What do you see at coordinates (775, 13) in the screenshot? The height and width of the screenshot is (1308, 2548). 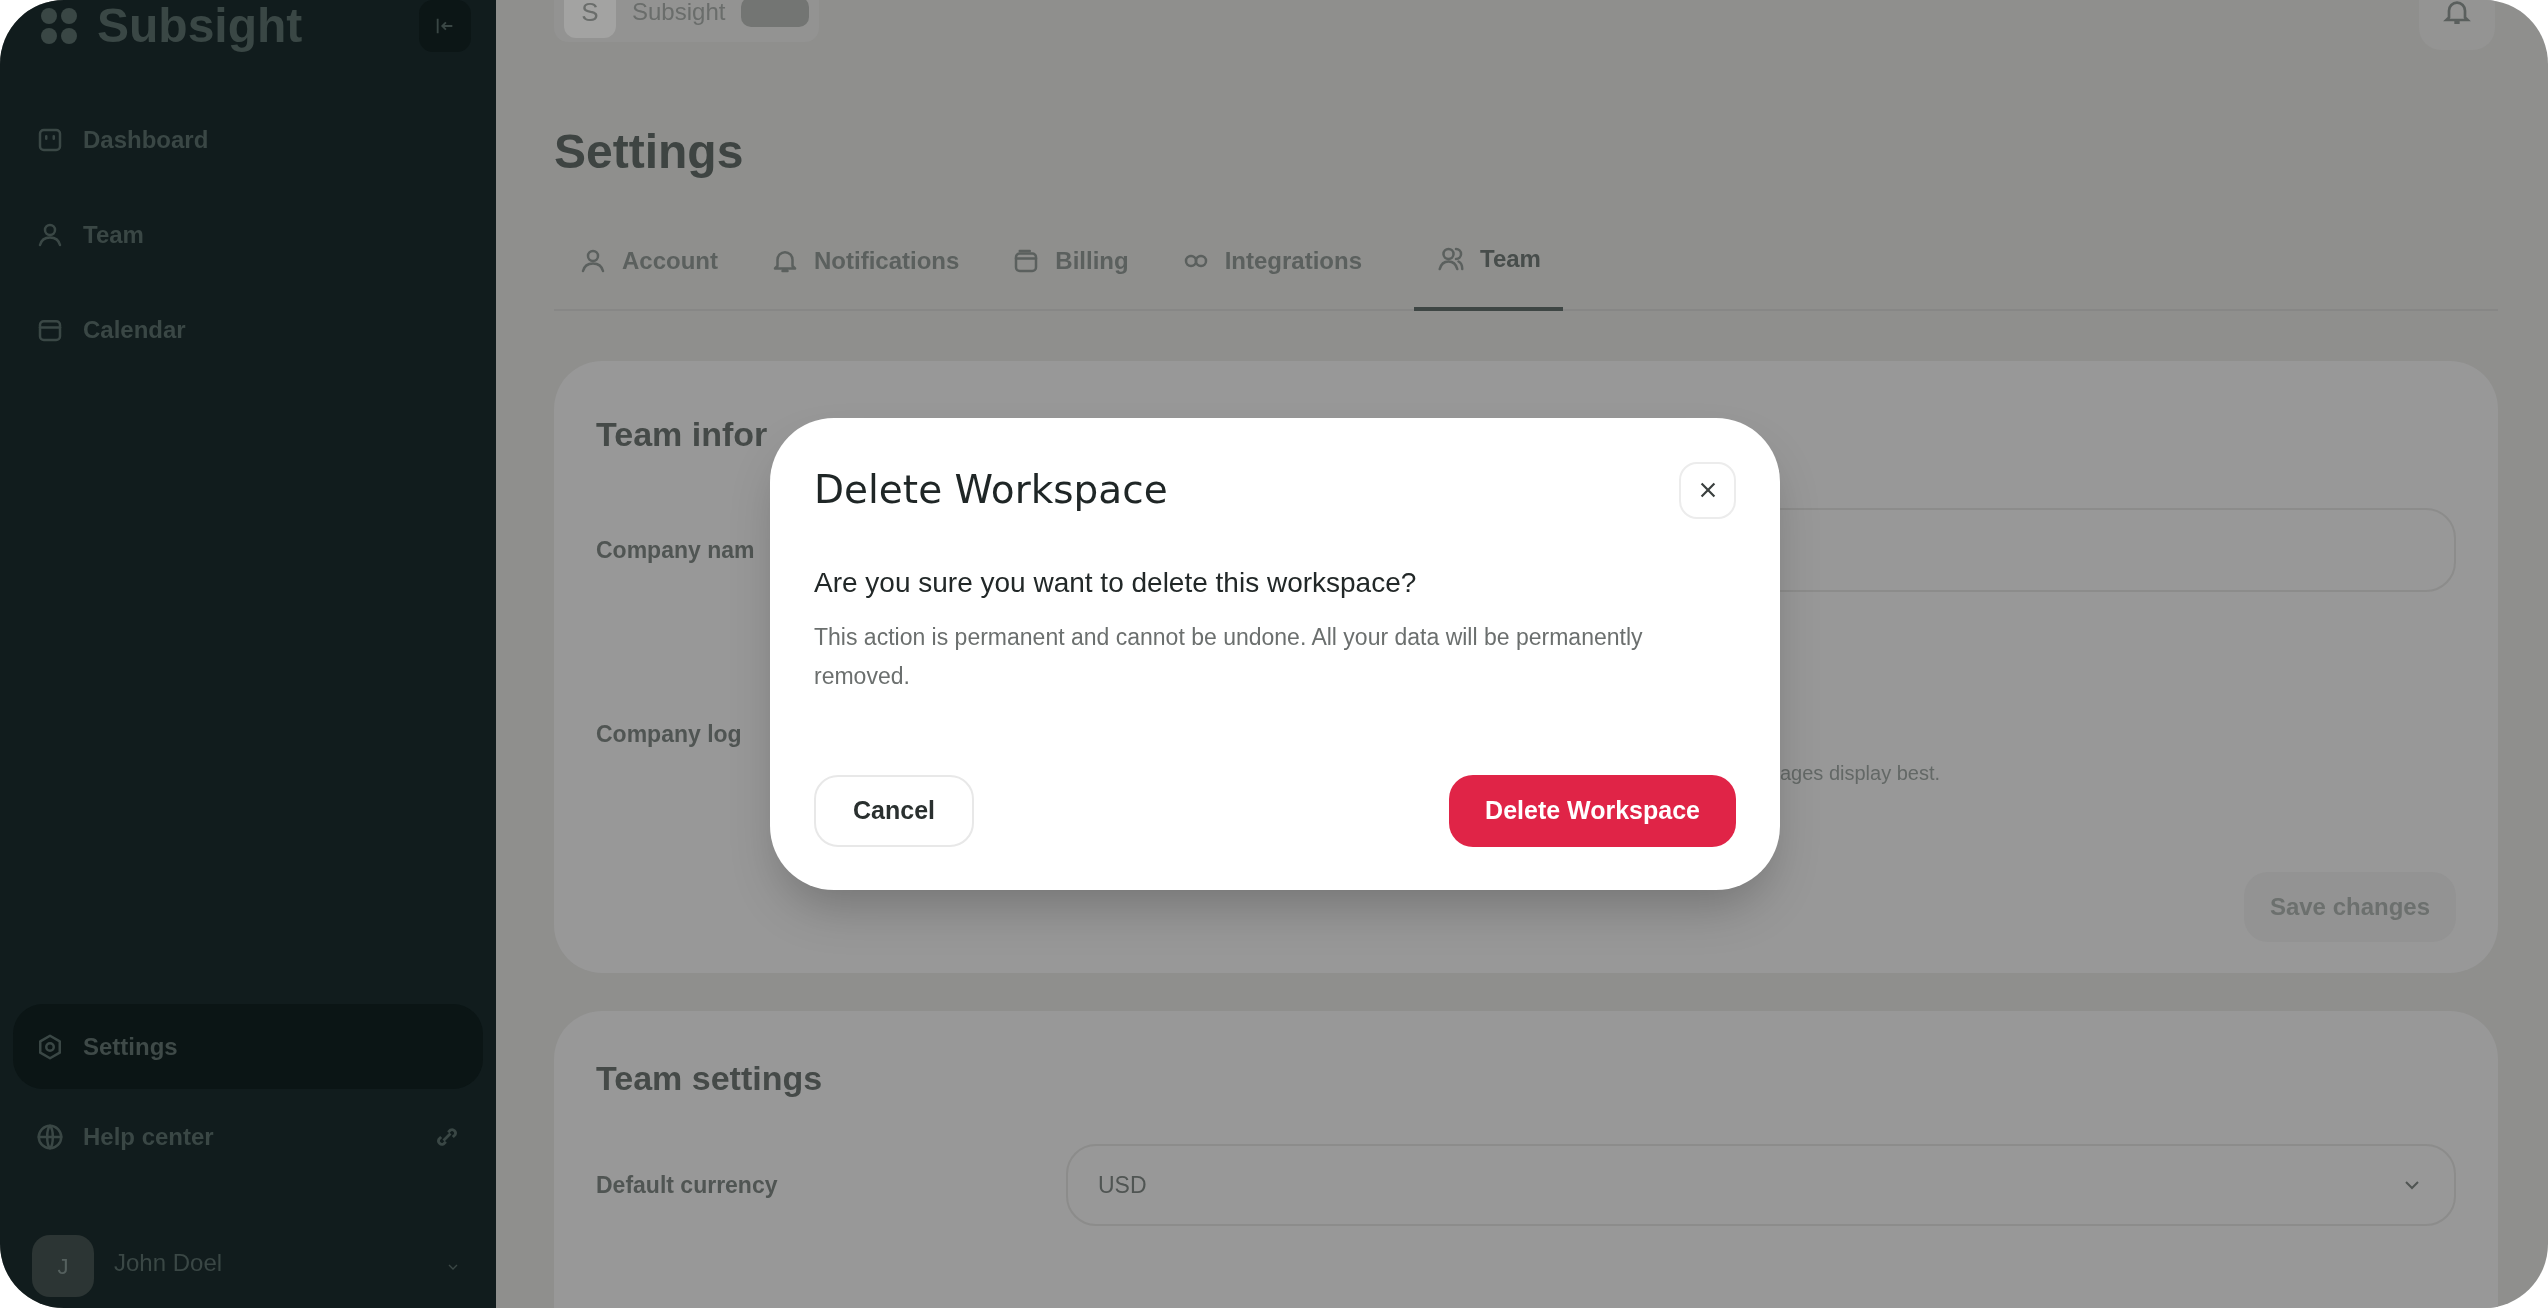 I see `plan-badge` at bounding box center [775, 13].